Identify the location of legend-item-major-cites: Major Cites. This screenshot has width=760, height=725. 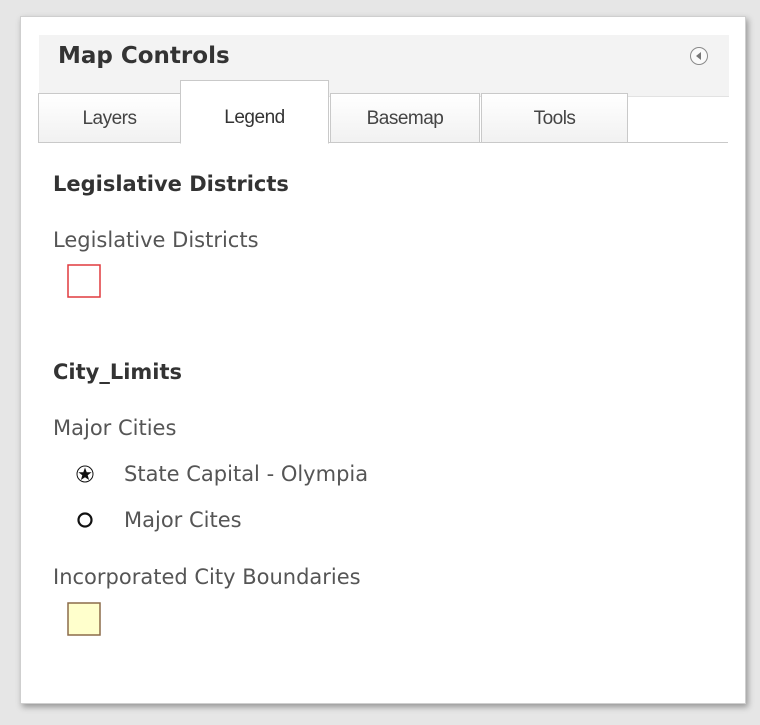
(158, 520).